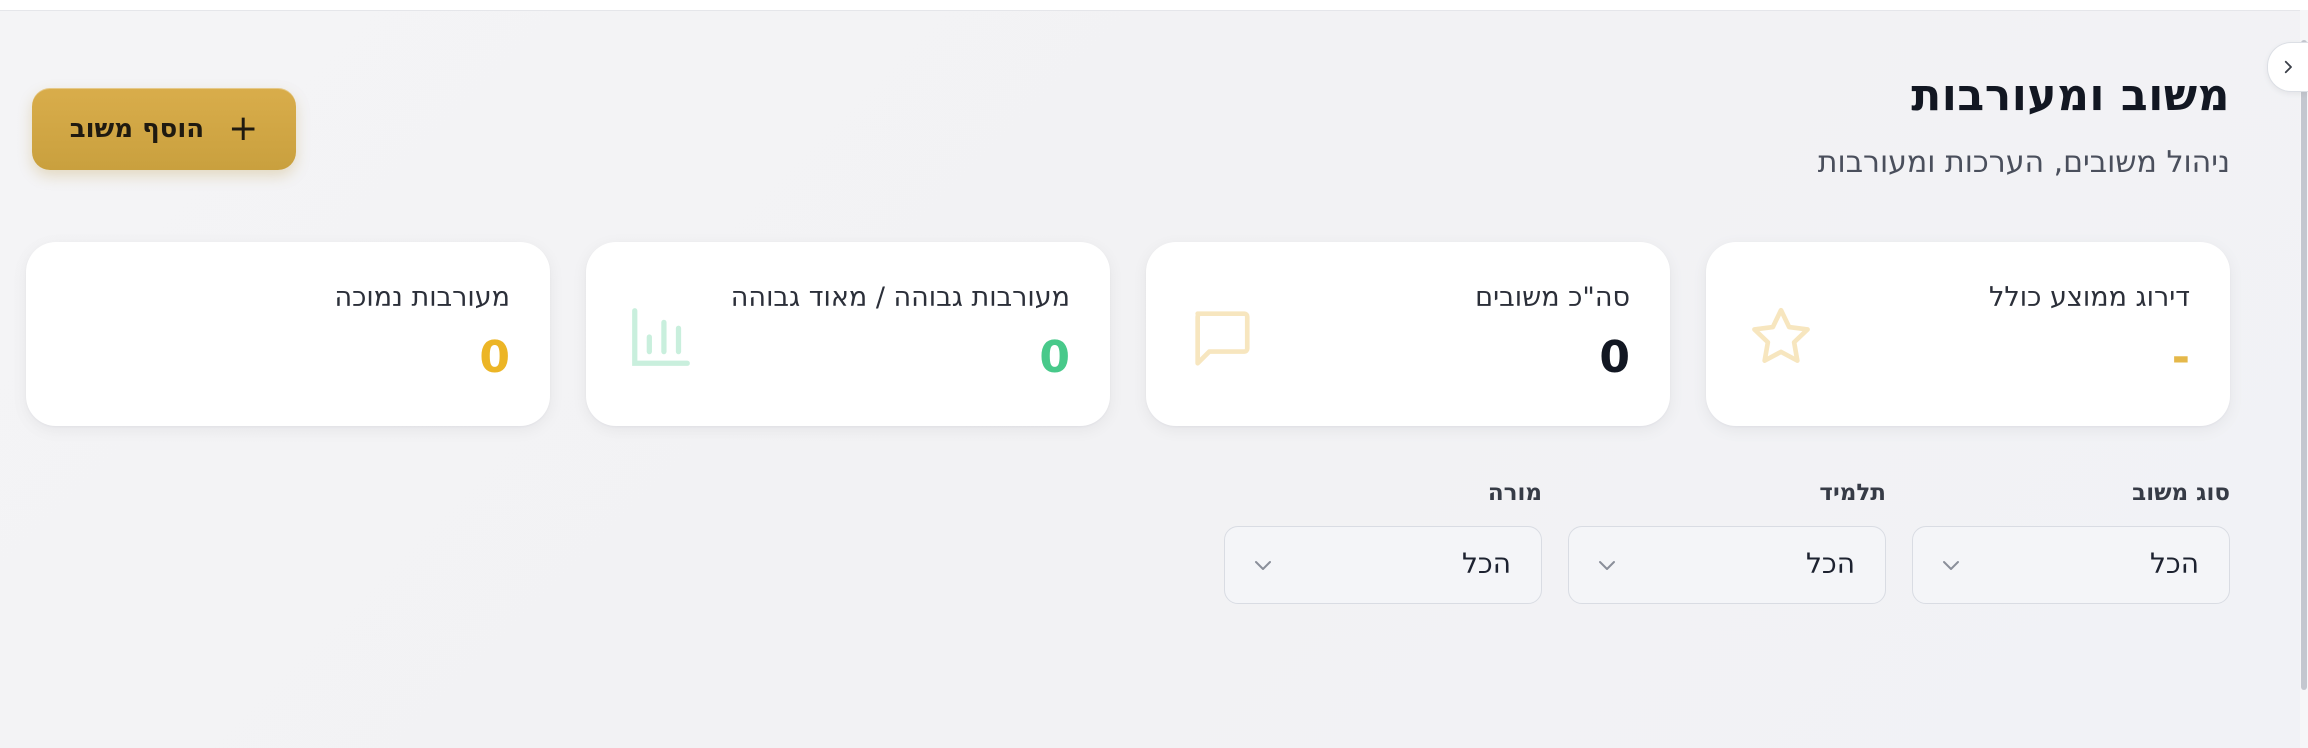  Describe the element at coordinates (848, 334) in the screenshot. I see `stat-card-high-engagement: מעורבות גבוהה / מאוד גבוהה 0` at that location.